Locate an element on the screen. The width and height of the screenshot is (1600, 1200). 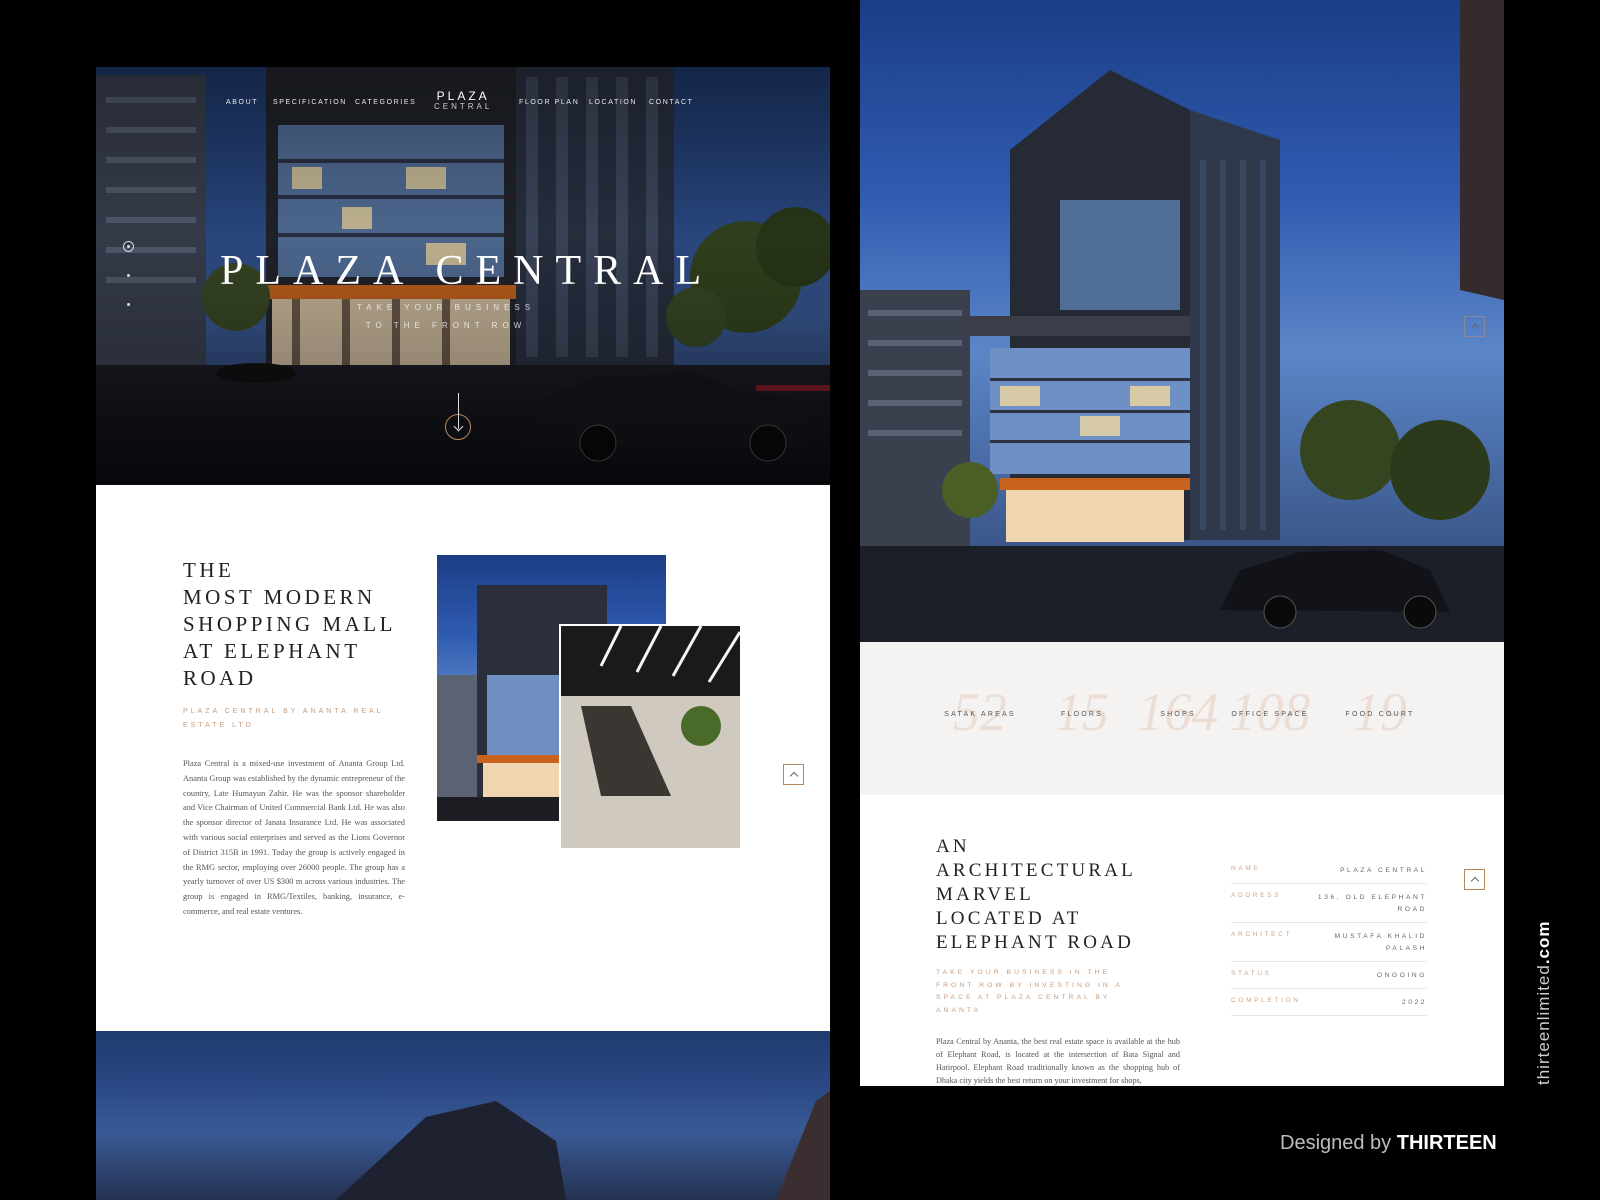
about-title-line: MOST MODERN is located at coordinates (279, 597).